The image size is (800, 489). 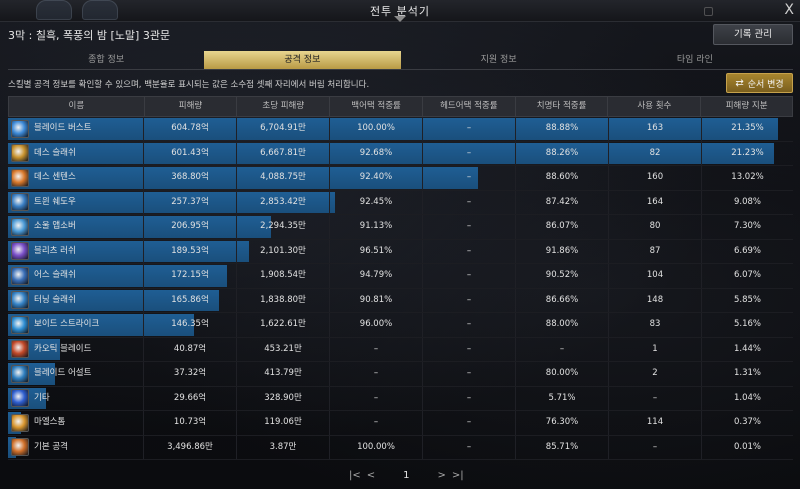 What do you see at coordinates (562, 300) in the screenshot?
I see `crit-cell: 86.66%` at bounding box center [562, 300].